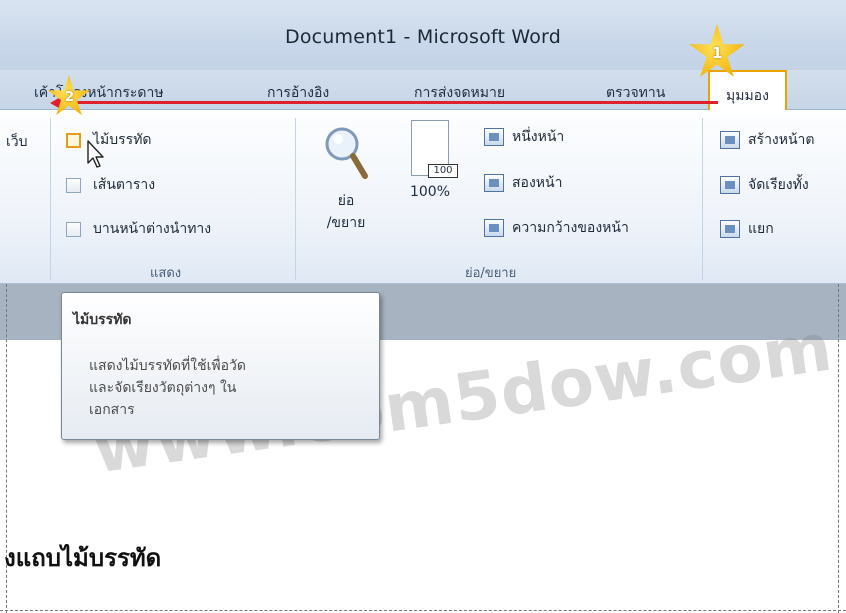 This screenshot has width=846, height=613. I want to click on arrange-all-label: จัดเรียงทั้ง, so click(778, 185).